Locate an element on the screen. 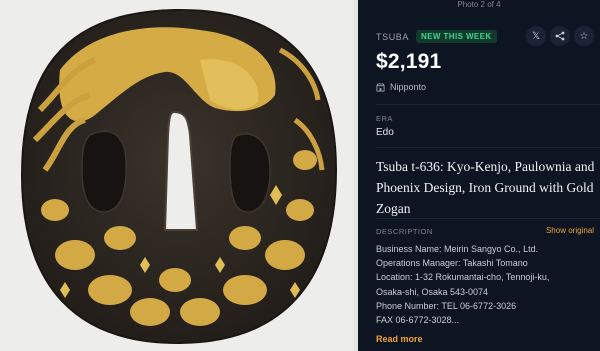 Image resolution: width=600 pixels, height=351 pixels. action-buttons: 𝕏 ☆ is located at coordinates (560, 36).